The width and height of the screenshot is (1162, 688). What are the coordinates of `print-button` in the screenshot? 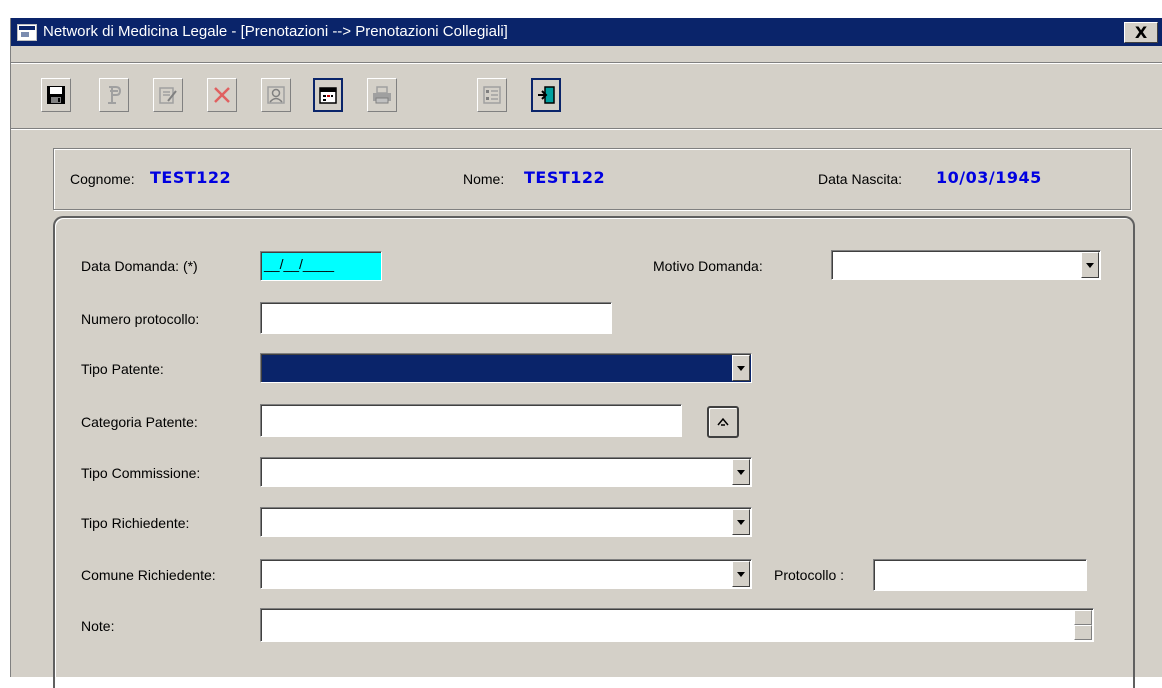 It's located at (382, 95).